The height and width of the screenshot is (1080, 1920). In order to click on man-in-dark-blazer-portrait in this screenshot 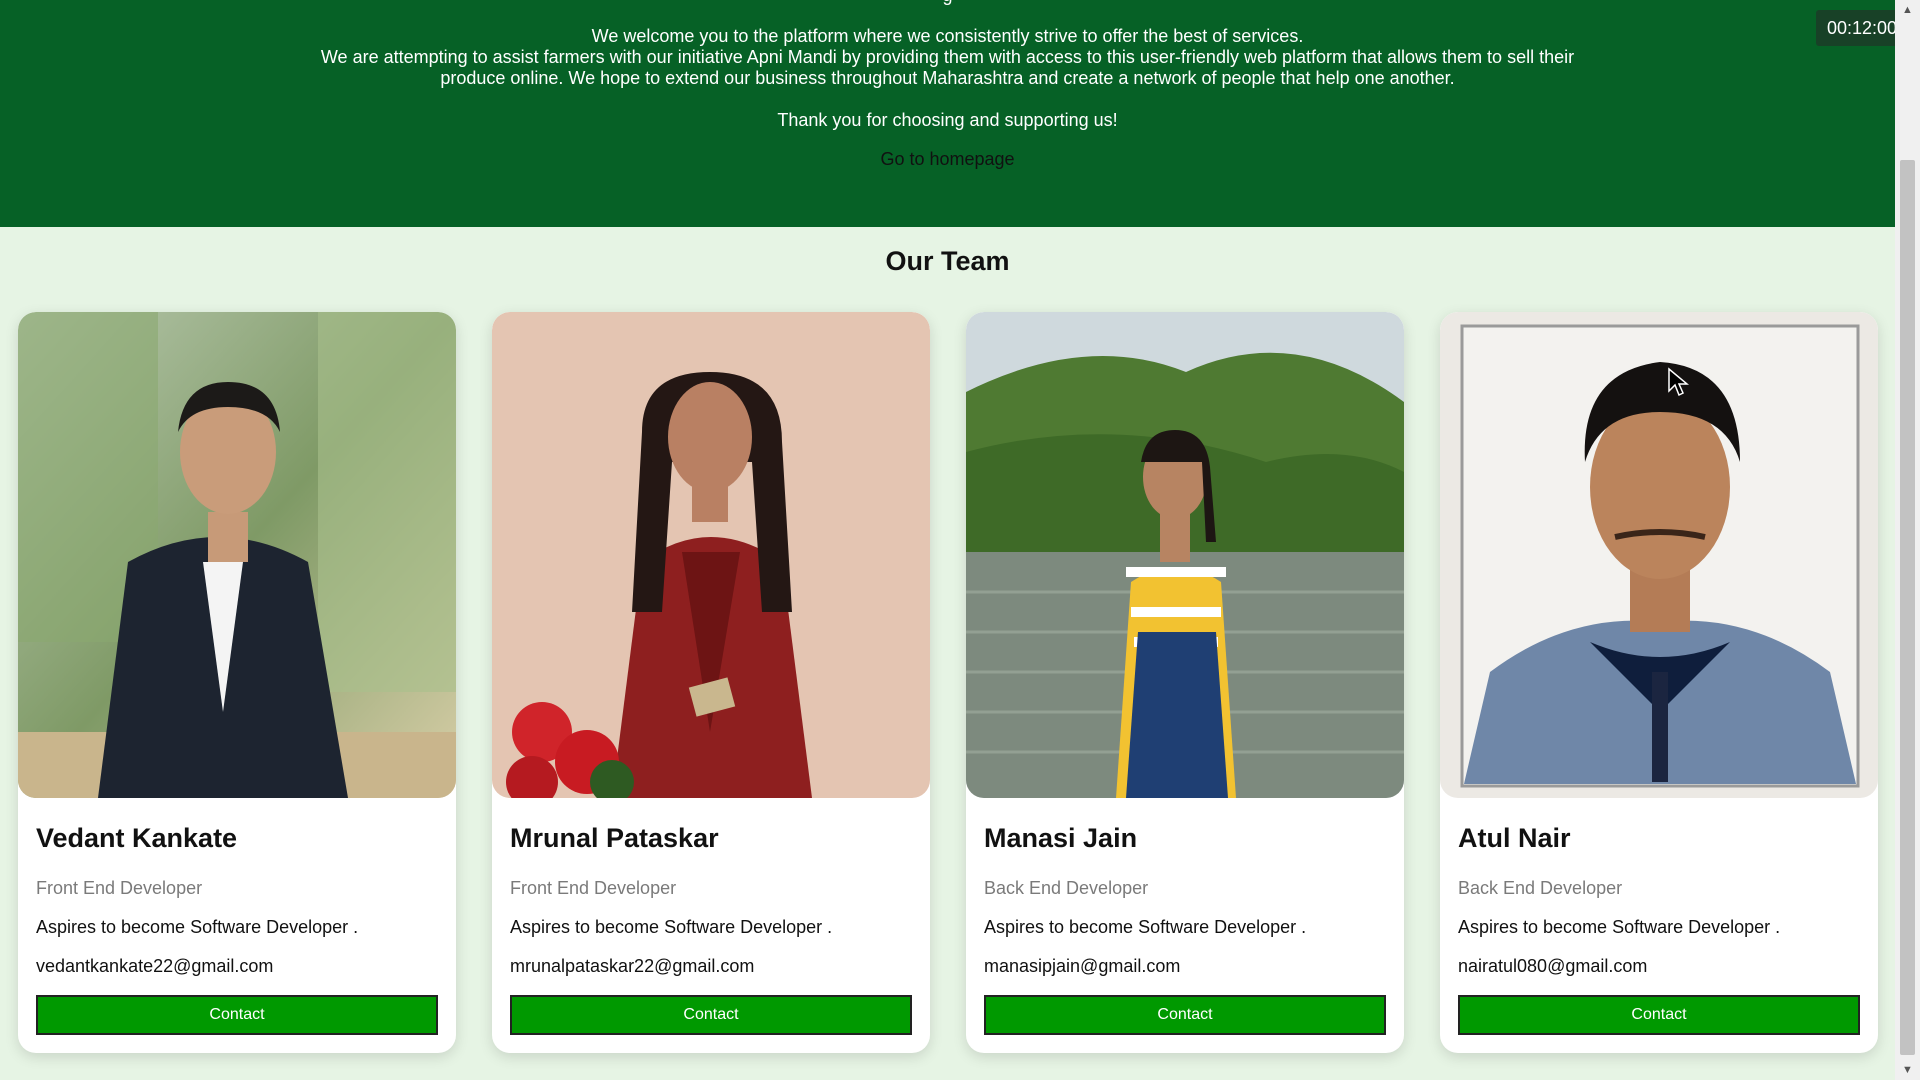, I will do `click(237, 555)`.